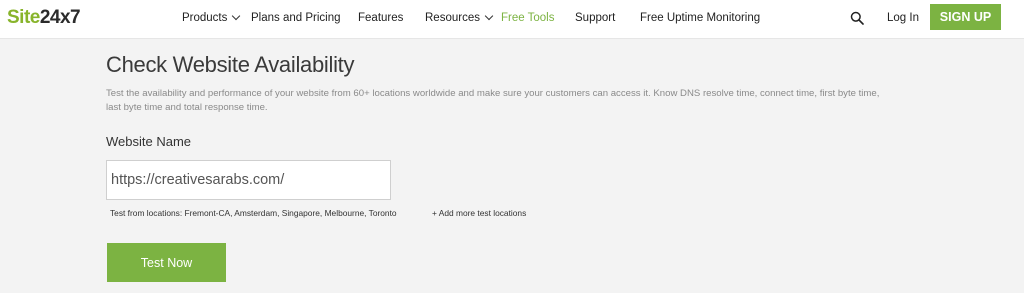 This screenshot has height=293, width=1024. Describe the element at coordinates (380, 18) in the screenshot. I see `nav-features: Features` at that location.